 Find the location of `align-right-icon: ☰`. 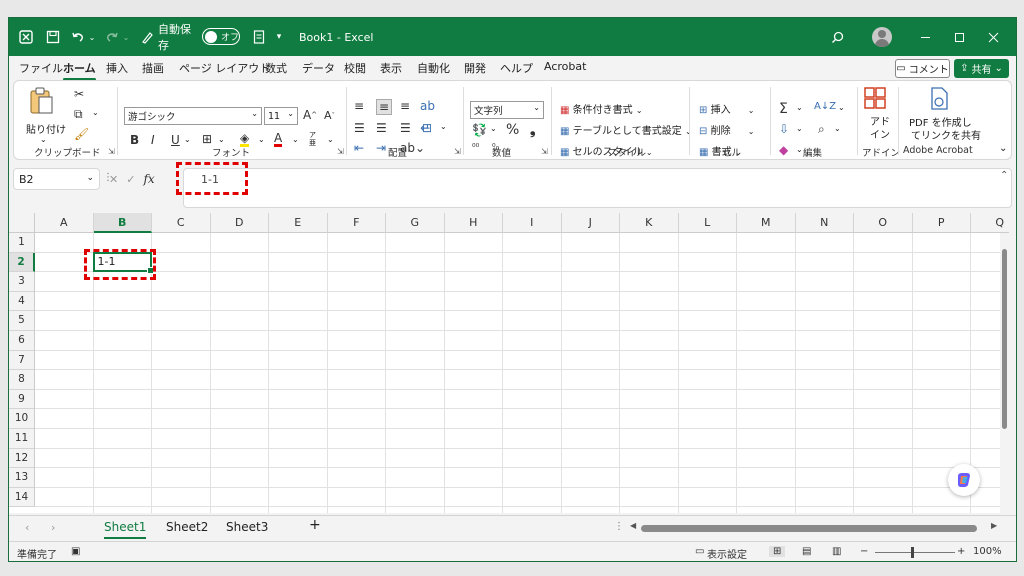

align-right-icon: ☰ is located at coordinates (405, 128).